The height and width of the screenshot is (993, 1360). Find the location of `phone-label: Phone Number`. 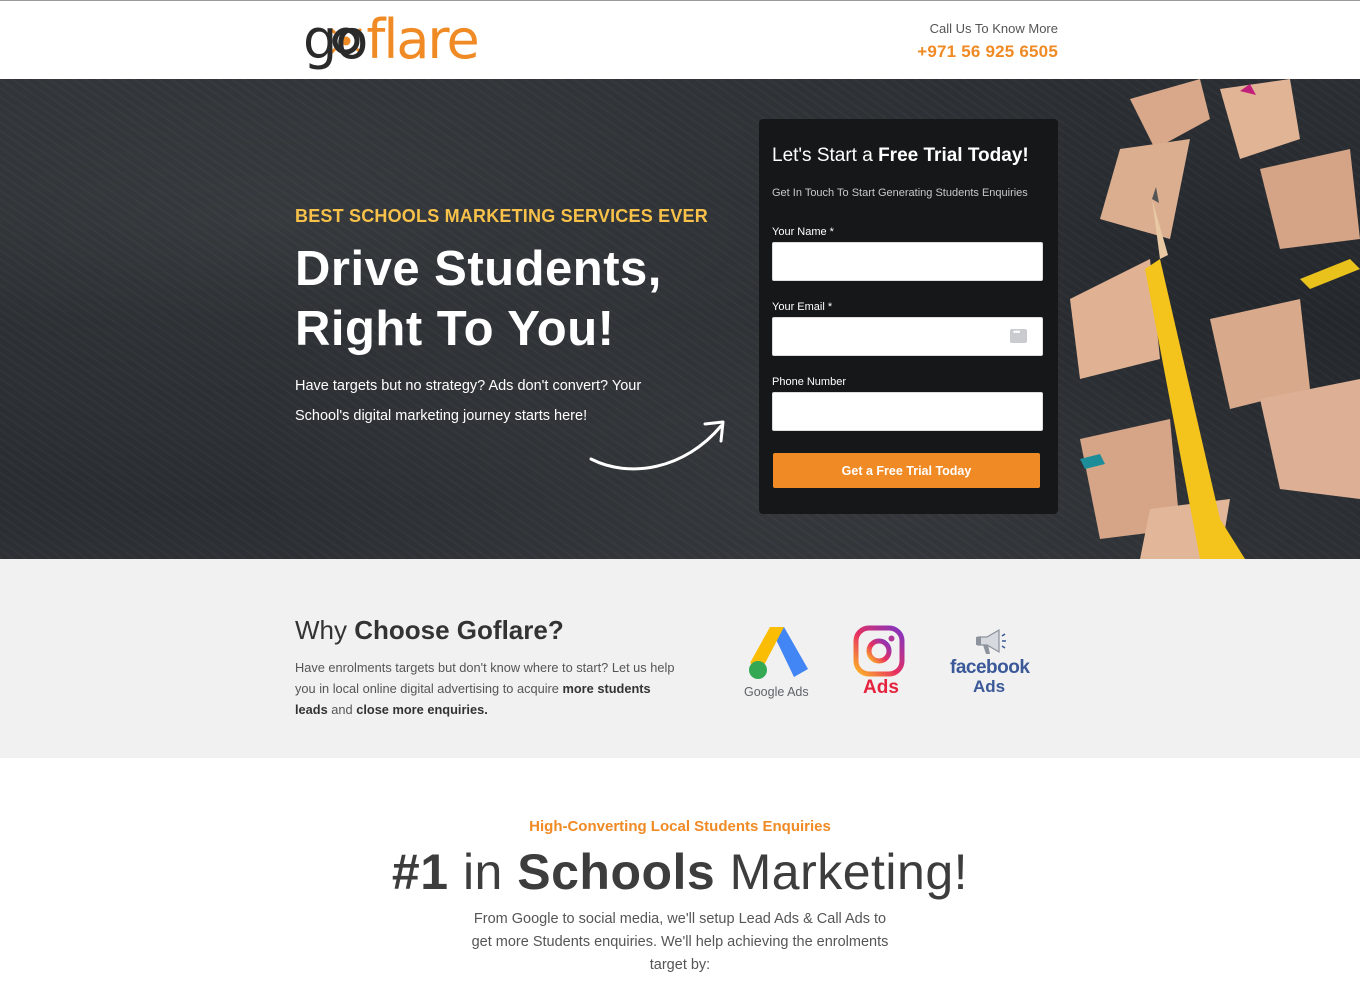

phone-label: Phone Number is located at coordinates (809, 382).